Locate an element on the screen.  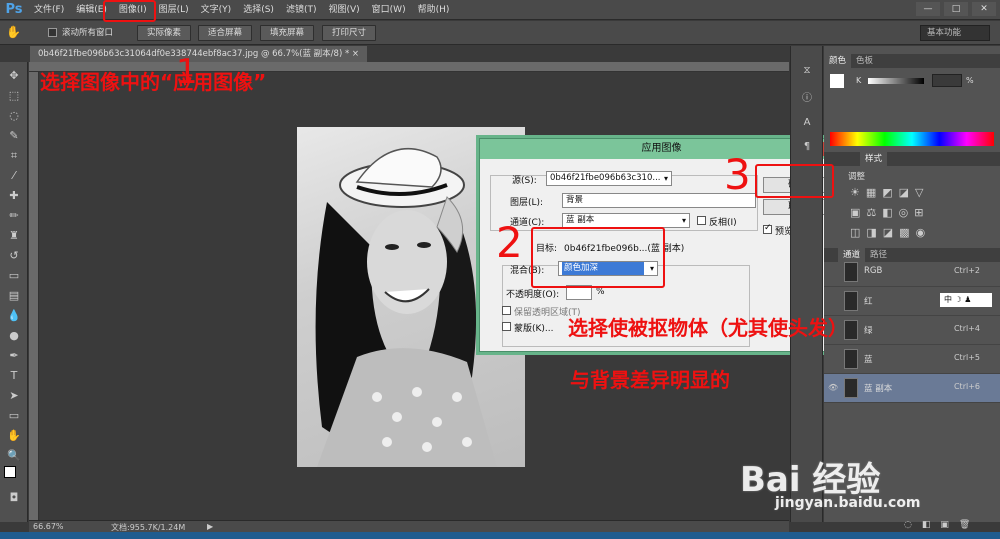
watermark-url: jingyan.baidu.com is located at coordinates (848, 503).